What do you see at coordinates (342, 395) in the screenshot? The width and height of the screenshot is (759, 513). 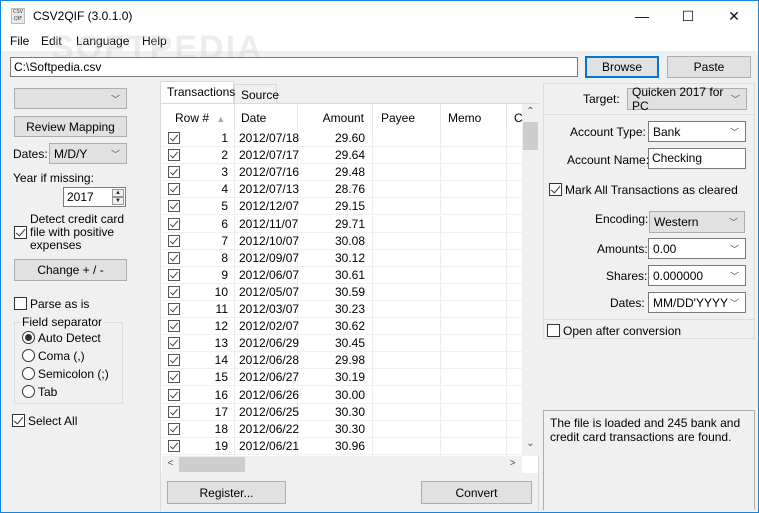 I see `table-row: 16 2012/06/26 30.00` at bounding box center [342, 395].